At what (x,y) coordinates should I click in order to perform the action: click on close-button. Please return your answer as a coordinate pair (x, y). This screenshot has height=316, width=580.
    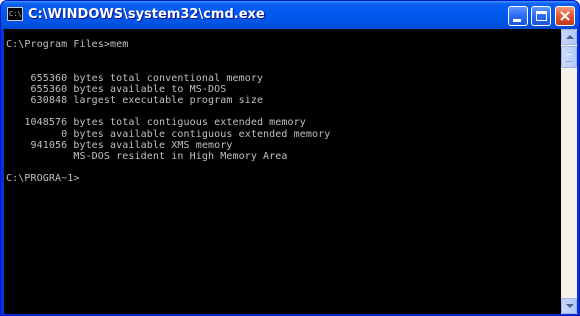
    Looking at the image, I should click on (565, 16).